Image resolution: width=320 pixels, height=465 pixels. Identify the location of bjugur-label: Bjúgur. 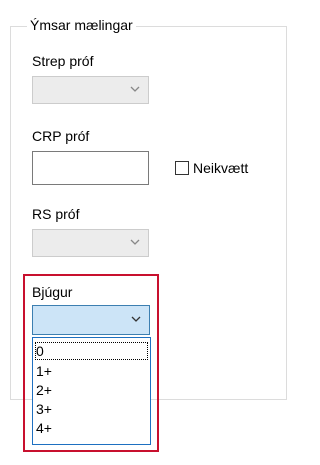
(52, 292).